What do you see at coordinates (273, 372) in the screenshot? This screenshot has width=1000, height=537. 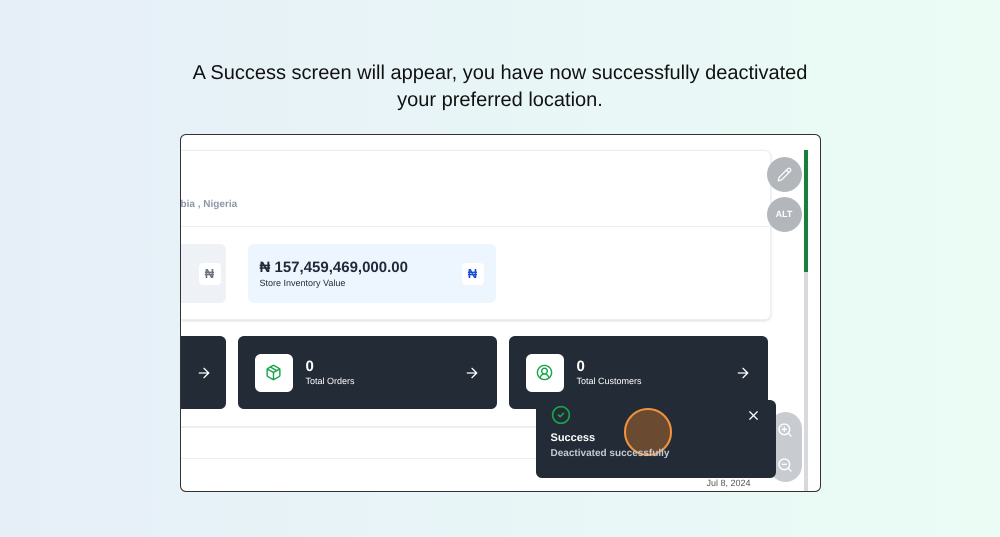 I see `box-icon` at bounding box center [273, 372].